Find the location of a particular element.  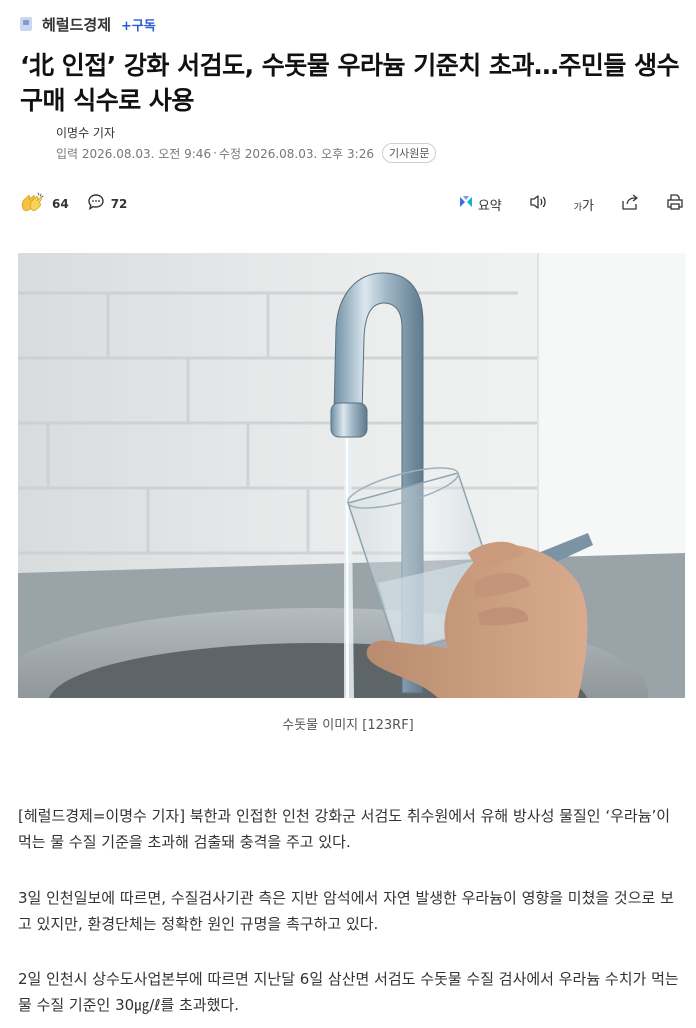

press-name: 헤럴드경제 is located at coordinates (76, 24).